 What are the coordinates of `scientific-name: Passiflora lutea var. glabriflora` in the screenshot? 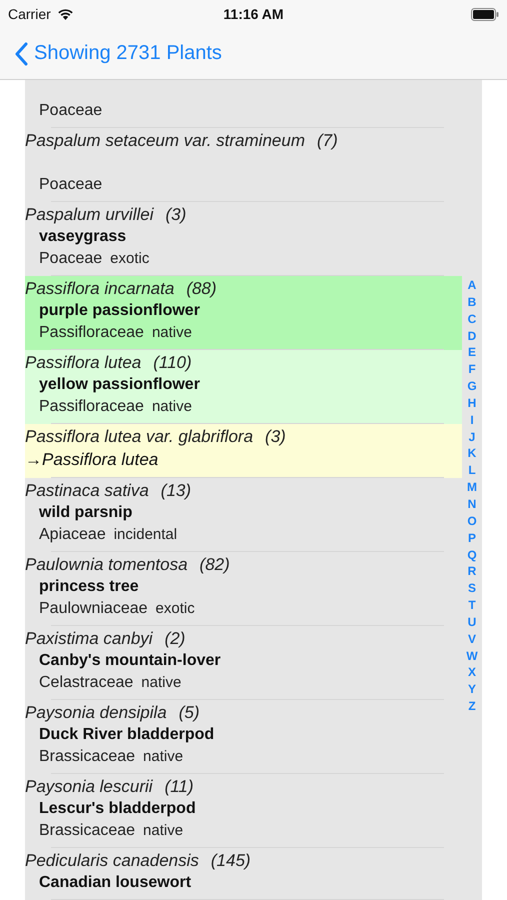 It's located at (139, 437).